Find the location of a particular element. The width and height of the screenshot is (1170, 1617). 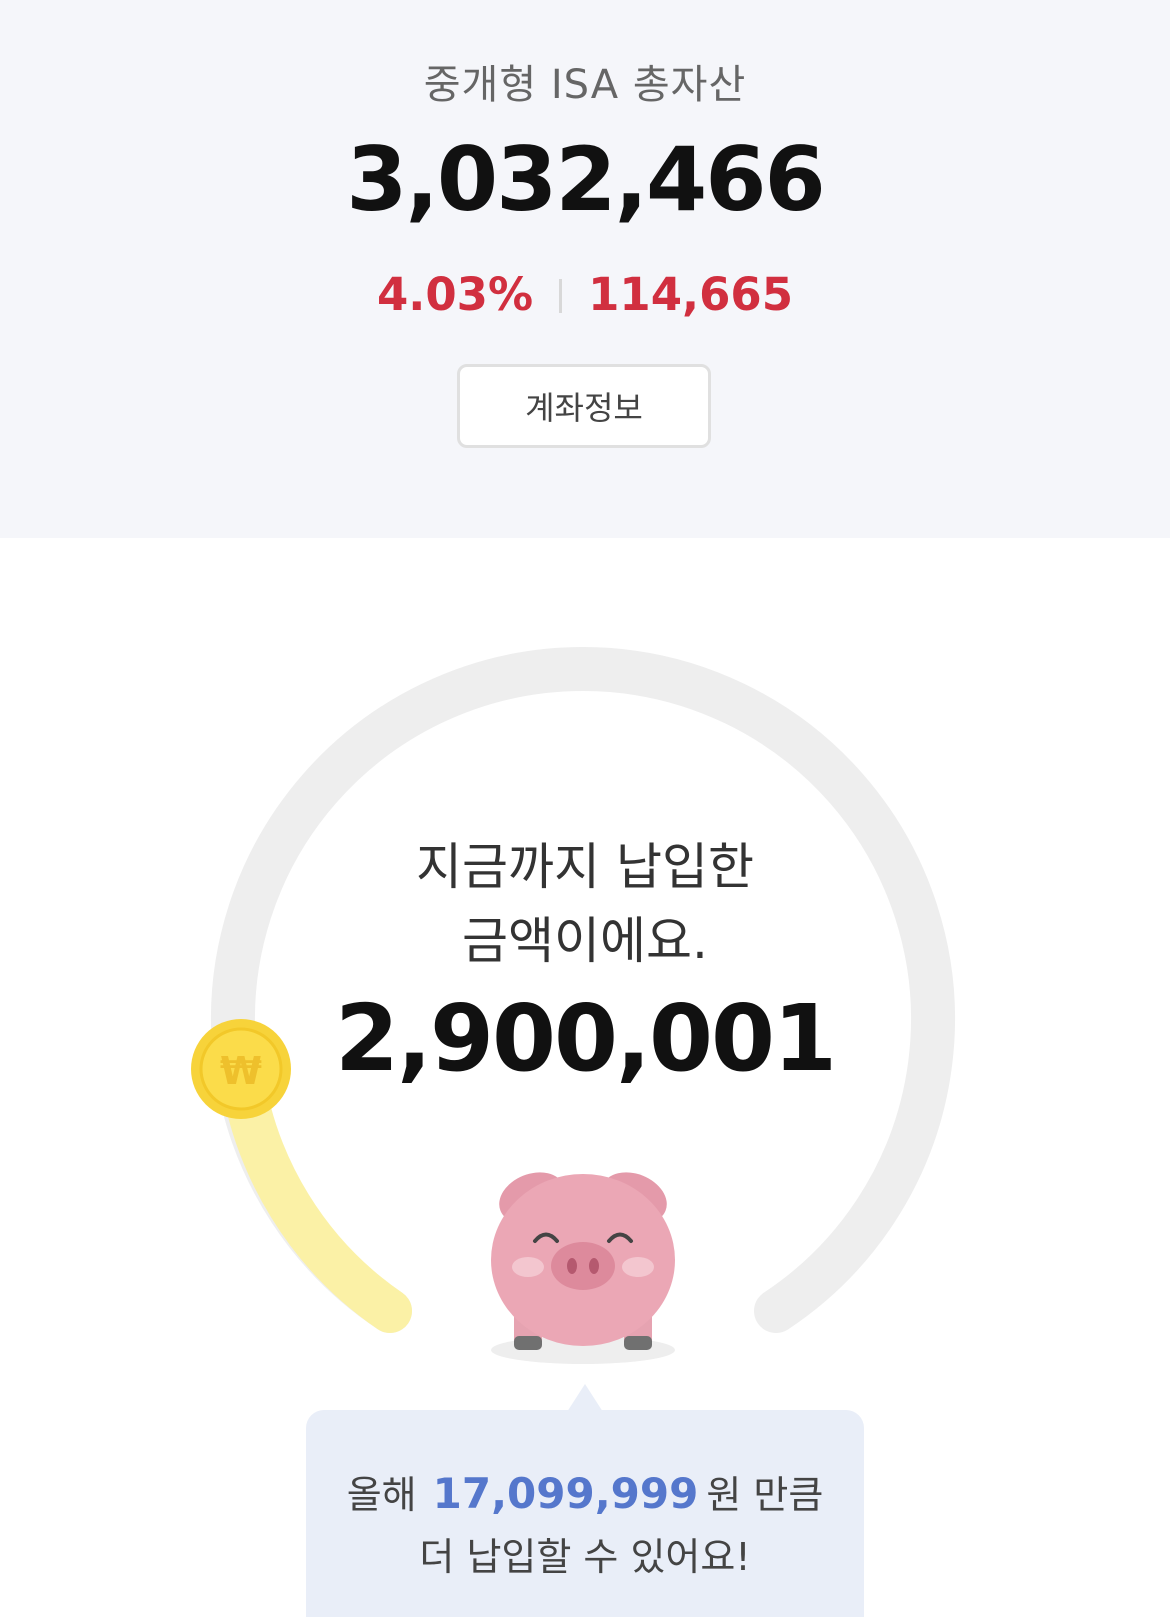

gauge-caption: 지금까지 납입한 금액이에요. is located at coordinates (585, 904).